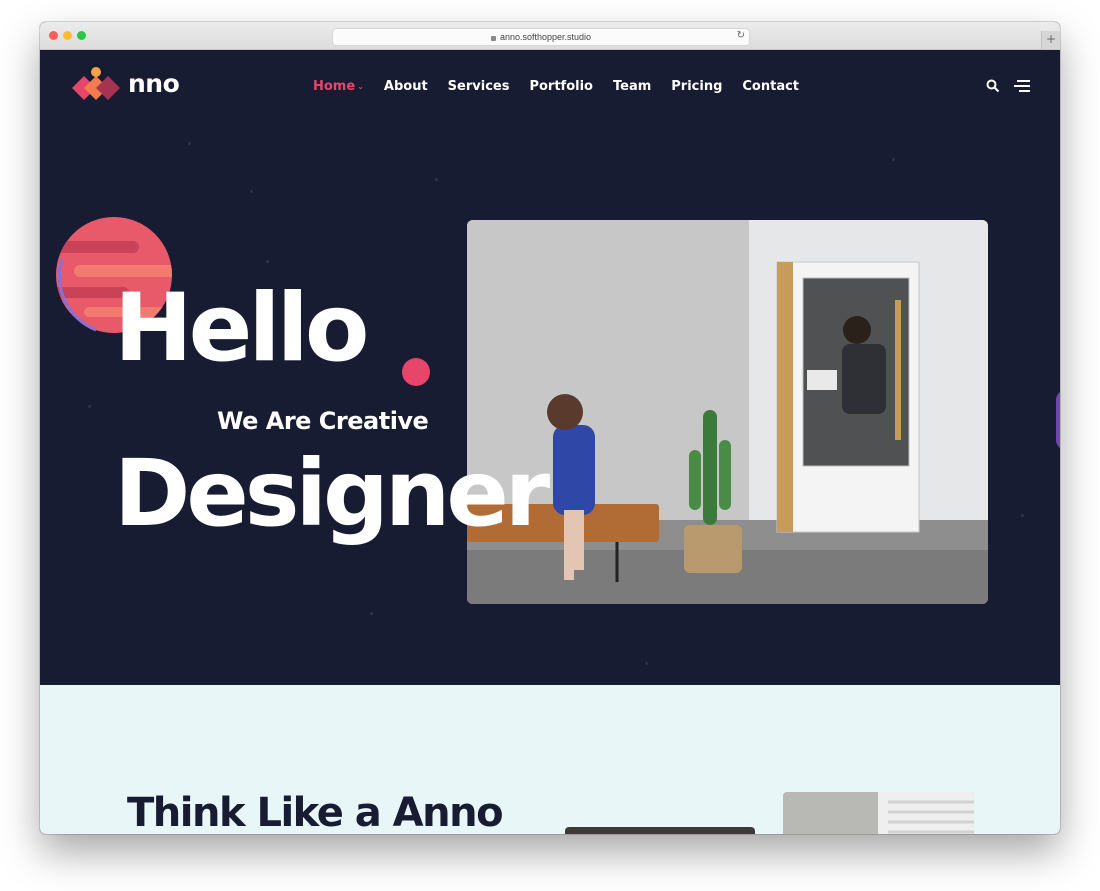  I want to click on edge-planet-illustration, so click(1058, 420).